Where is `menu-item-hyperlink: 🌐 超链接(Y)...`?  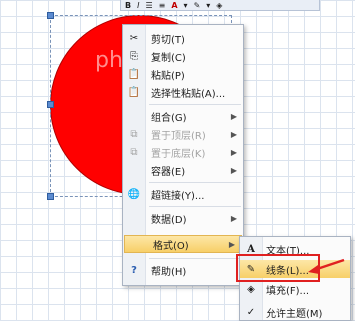 menu-item-hyperlink: 🌐 超链接(Y)... is located at coordinates (183, 194).